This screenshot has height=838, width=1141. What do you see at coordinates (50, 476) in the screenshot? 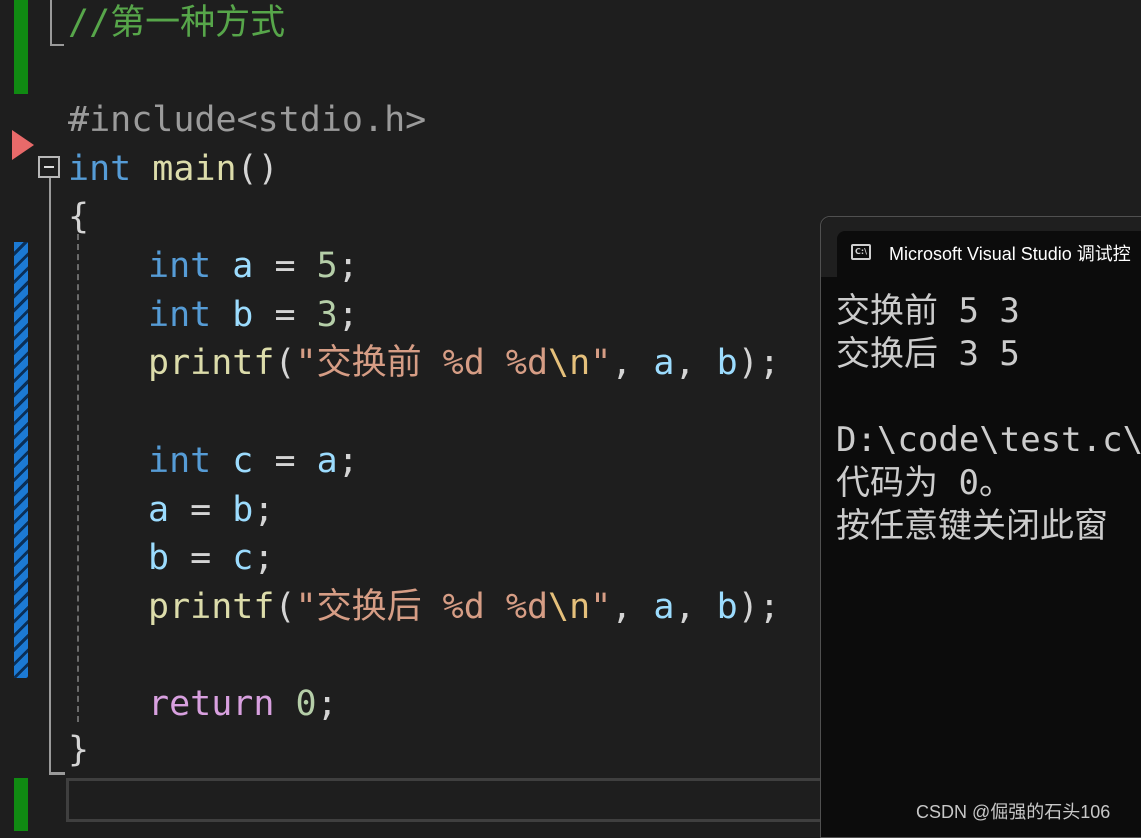
I see `outline-guide-main` at bounding box center [50, 476].